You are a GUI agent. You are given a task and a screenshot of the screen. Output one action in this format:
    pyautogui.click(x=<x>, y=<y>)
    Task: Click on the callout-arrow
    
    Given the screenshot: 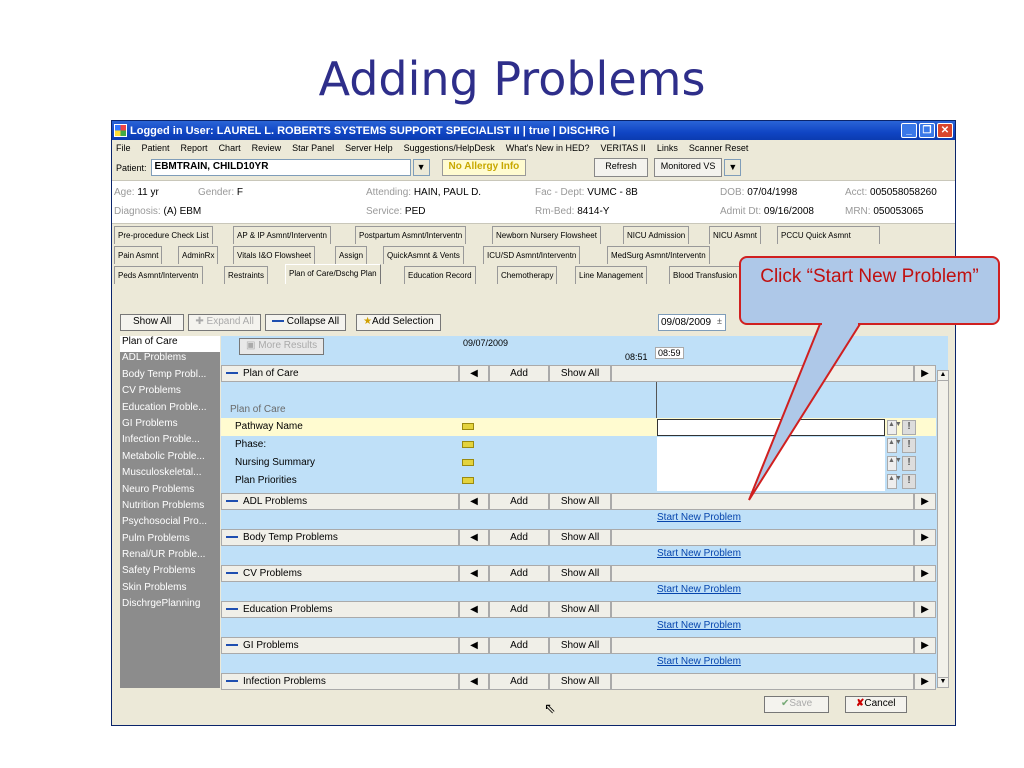 What is the action you would take?
    pyautogui.click(x=805, y=412)
    